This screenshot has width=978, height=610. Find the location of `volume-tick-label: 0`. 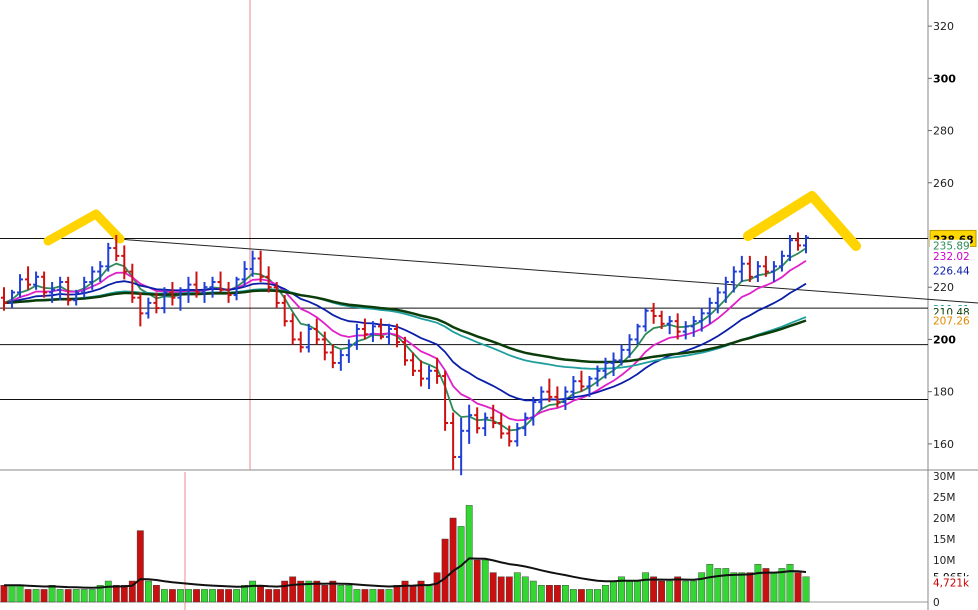

volume-tick-label: 0 is located at coordinates (936, 603).